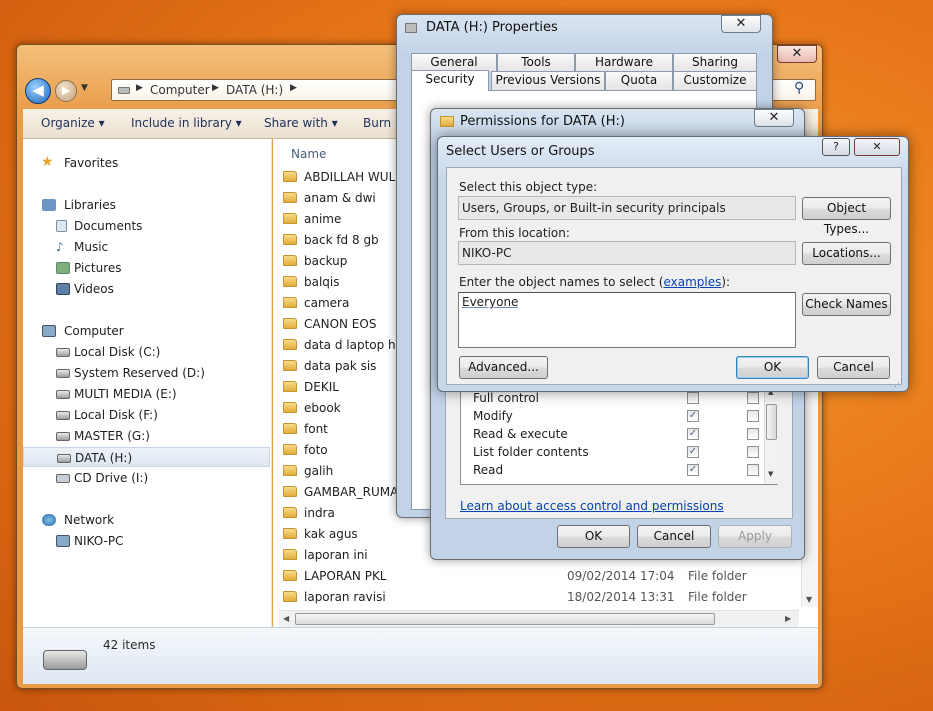 The height and width of the screenshot is (711, 933). Describe the element at coordinates (639, 80) in the screenshot. I see `tab-quota: Quota` at that location.